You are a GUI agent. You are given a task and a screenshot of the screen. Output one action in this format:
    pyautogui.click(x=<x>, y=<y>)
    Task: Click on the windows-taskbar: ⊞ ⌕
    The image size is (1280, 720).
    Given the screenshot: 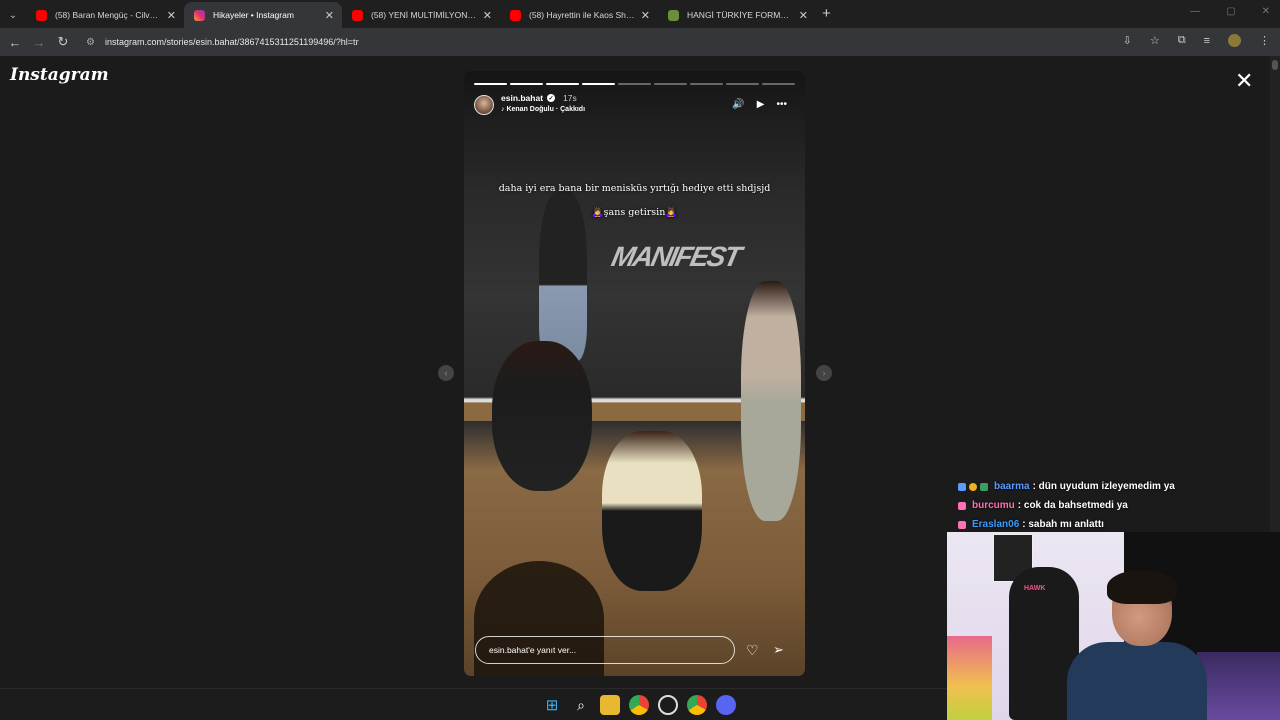 What is the action you would take?
    pyautogui.click(x=473, y=704)
    